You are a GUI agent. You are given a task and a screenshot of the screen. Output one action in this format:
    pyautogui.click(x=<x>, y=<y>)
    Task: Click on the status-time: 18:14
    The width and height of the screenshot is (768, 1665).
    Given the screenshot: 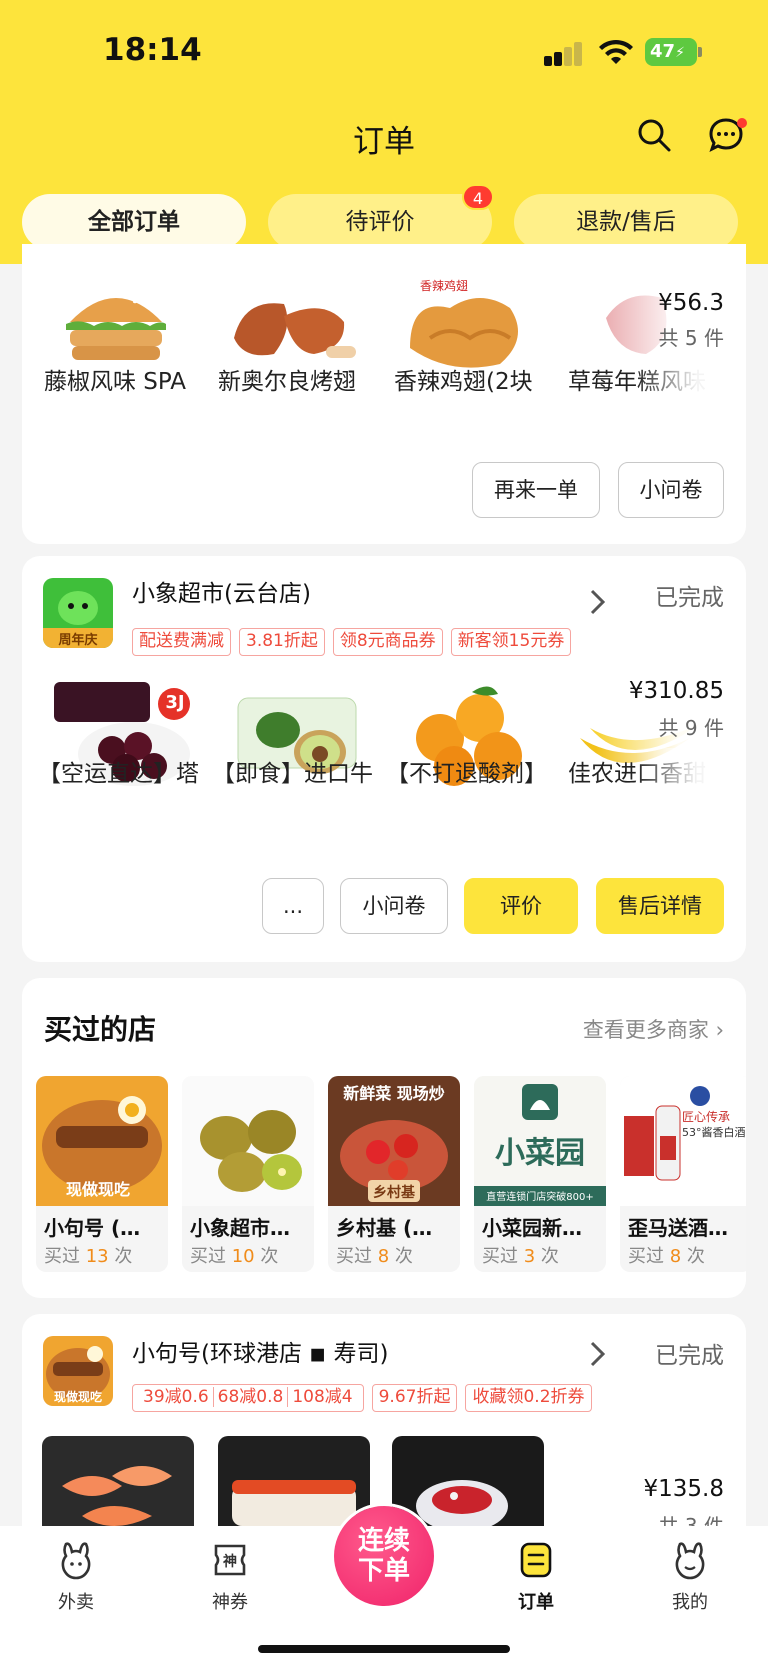 What is the action you would take?
    pyautogui.click(x=152, y=50)
    